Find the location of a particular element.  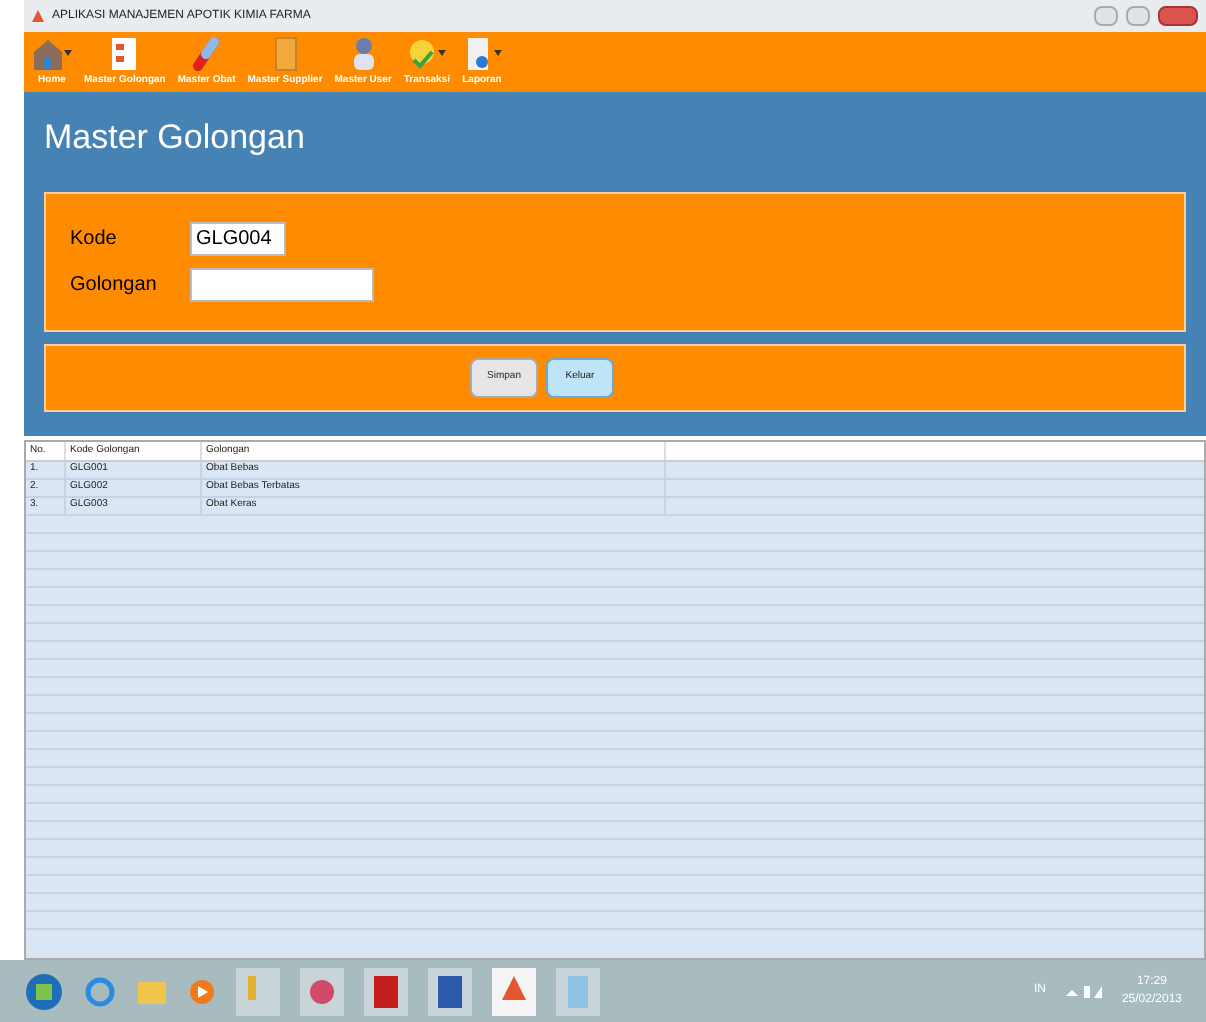

house-icon is located at coordinates (48, 53).